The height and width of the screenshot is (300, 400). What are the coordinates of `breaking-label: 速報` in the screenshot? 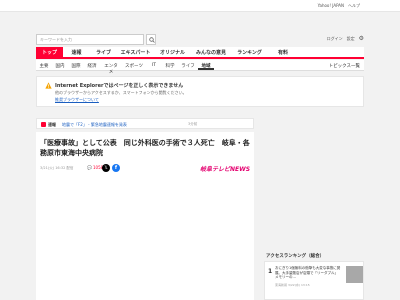 It's located at (52, 124).